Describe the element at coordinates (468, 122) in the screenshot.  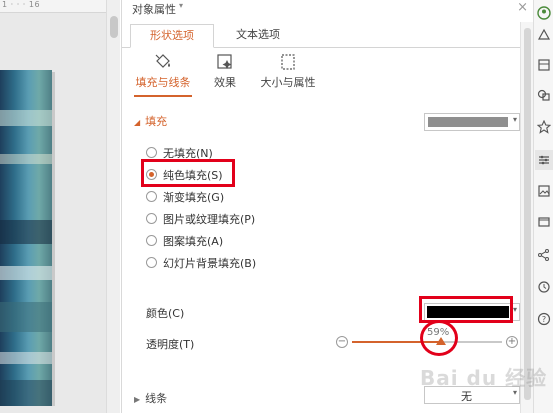
I see `fill-color-swatch` at that location.